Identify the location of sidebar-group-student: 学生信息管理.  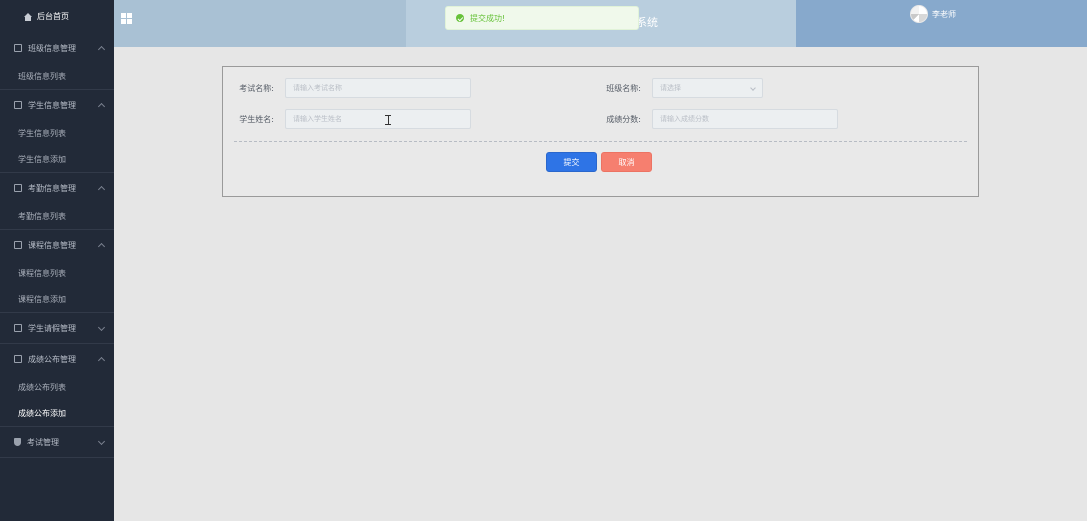
(57, 105).